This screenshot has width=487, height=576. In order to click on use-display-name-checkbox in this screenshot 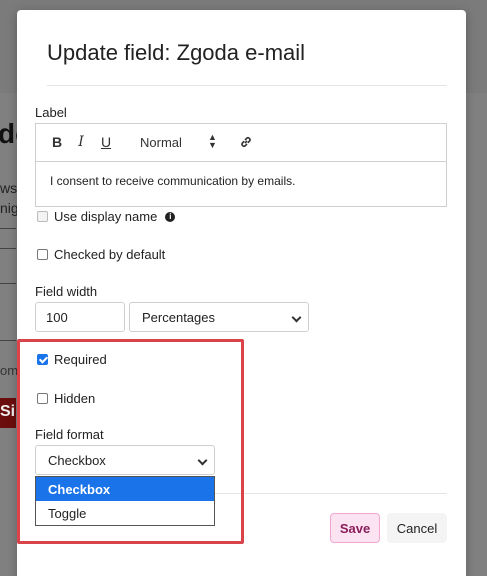, I will do `click(42, 216)`.